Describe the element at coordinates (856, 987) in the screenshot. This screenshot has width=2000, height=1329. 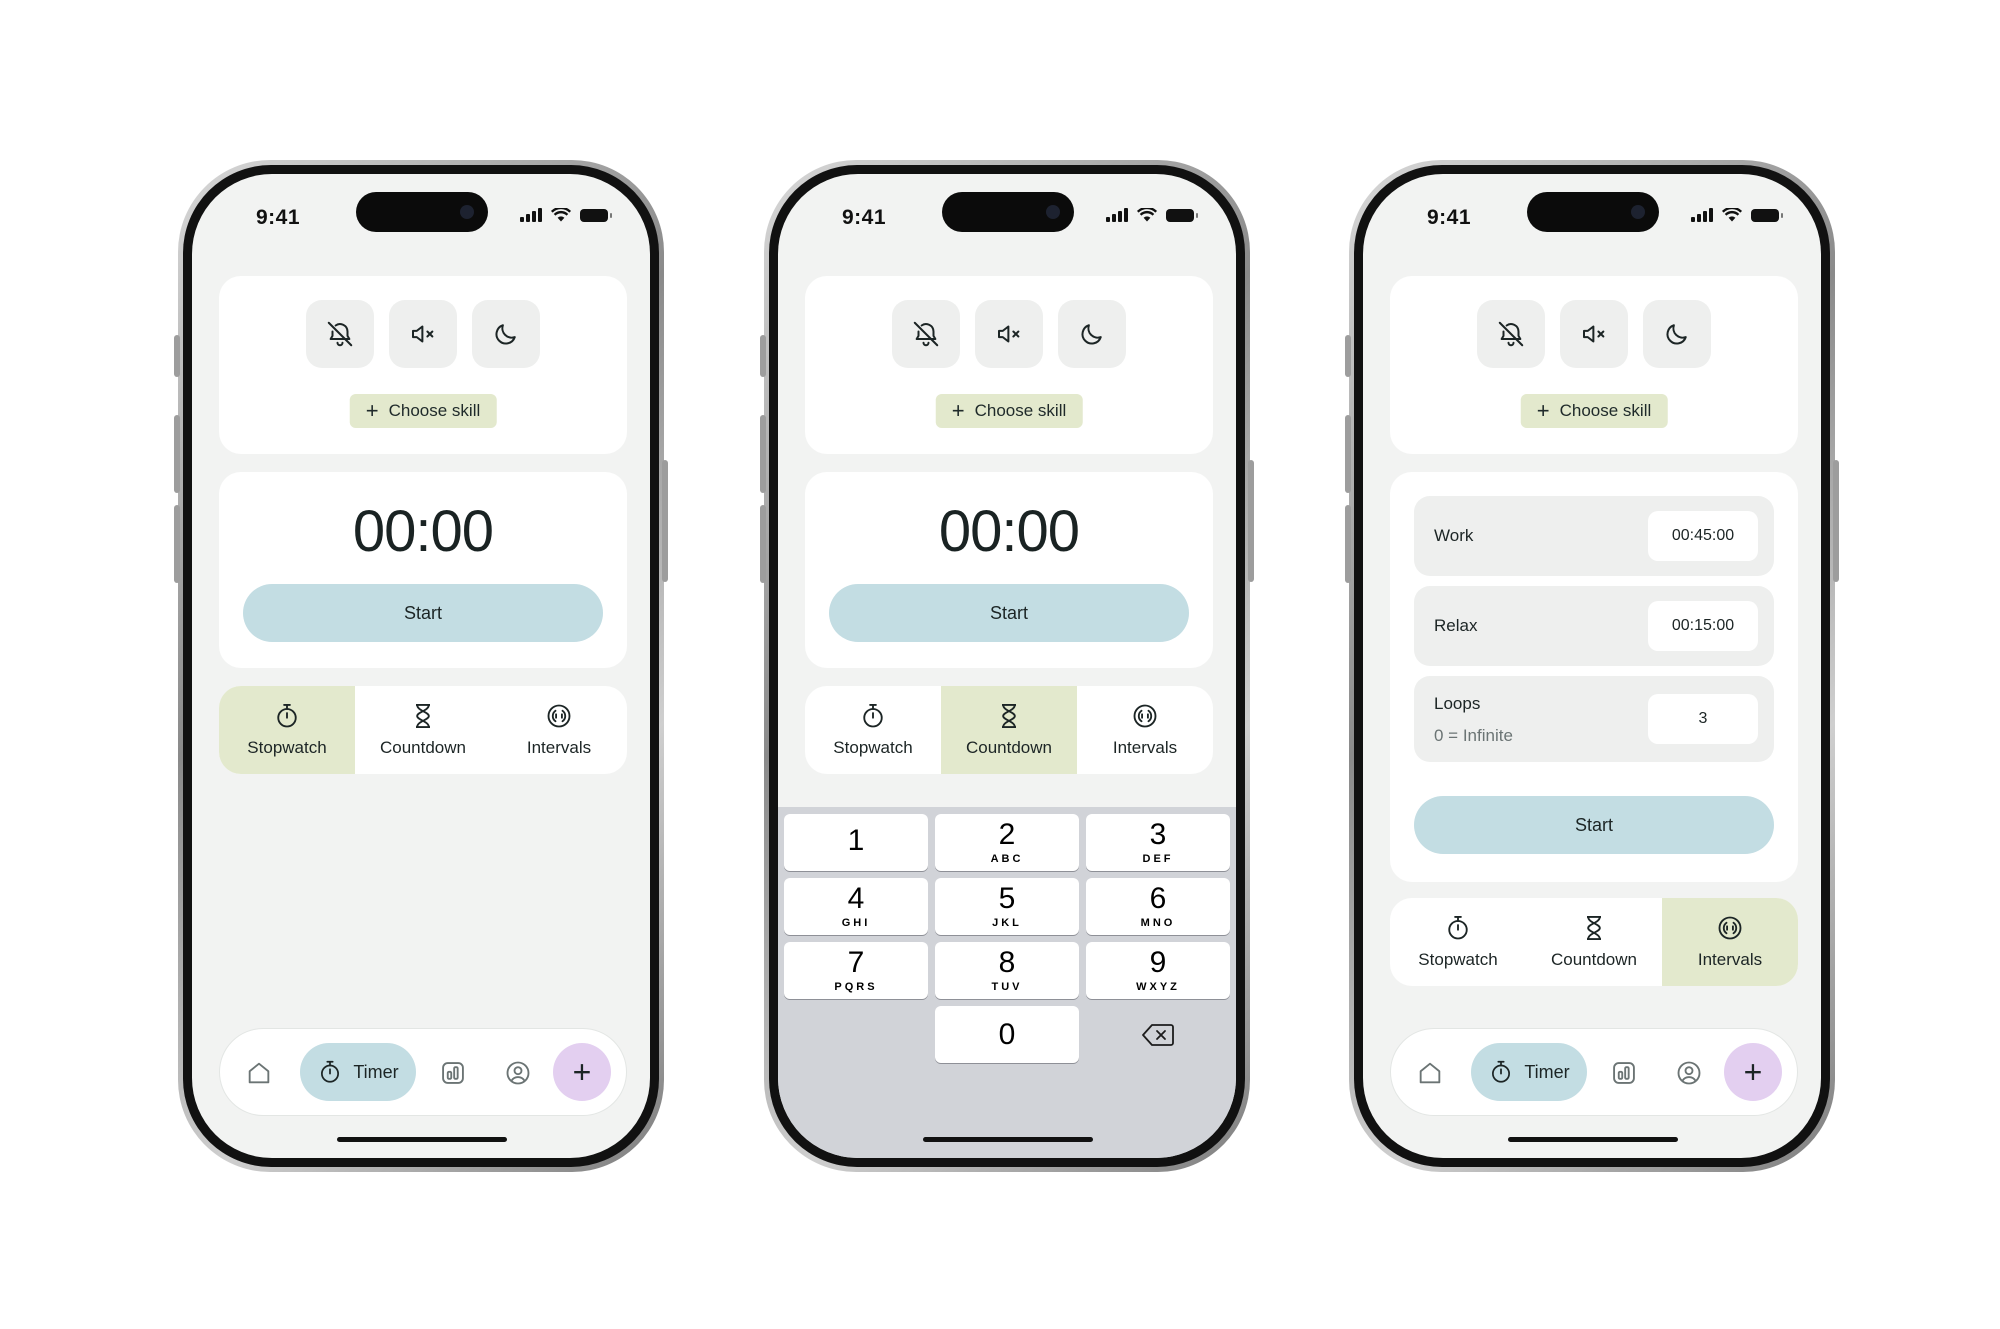
I see `key-letters: PQRS` at that location.